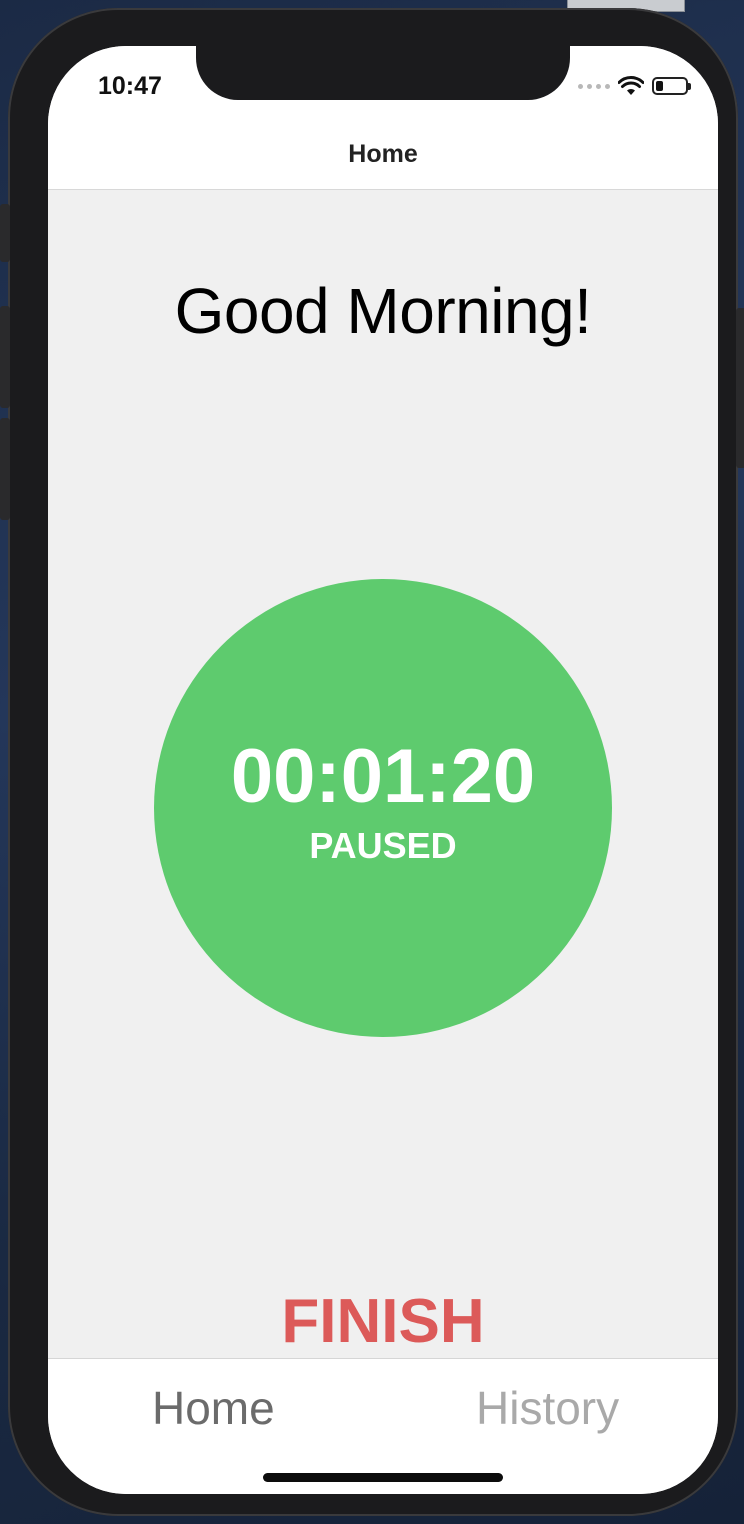  Describe the element at coordinates (383, 311) in the screenshot. I see `greeting-text: Good Morning!` at that location.